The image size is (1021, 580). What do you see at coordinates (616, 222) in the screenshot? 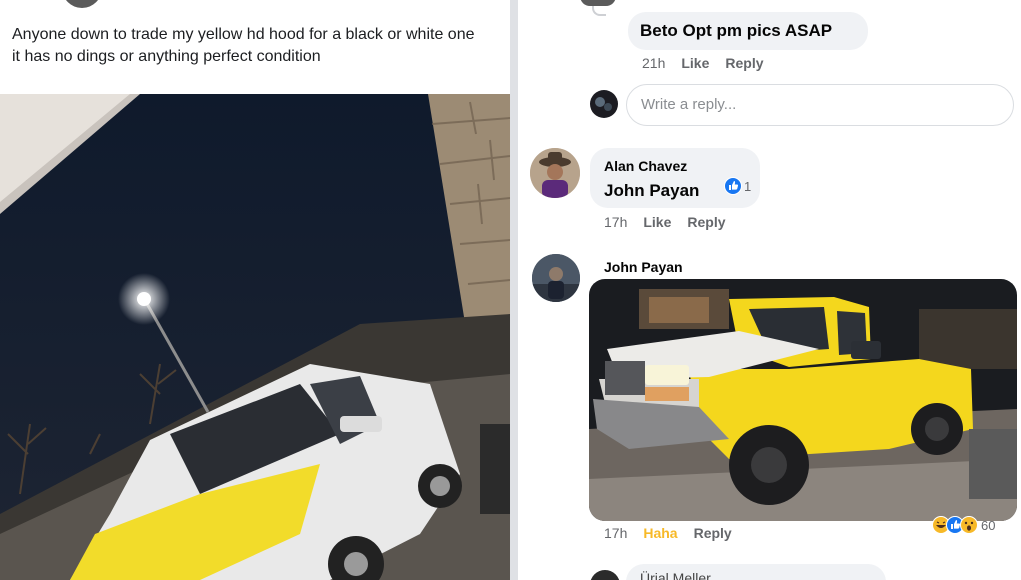
I see `alan-comment-time: 17h` at bounding box center [616, 222].